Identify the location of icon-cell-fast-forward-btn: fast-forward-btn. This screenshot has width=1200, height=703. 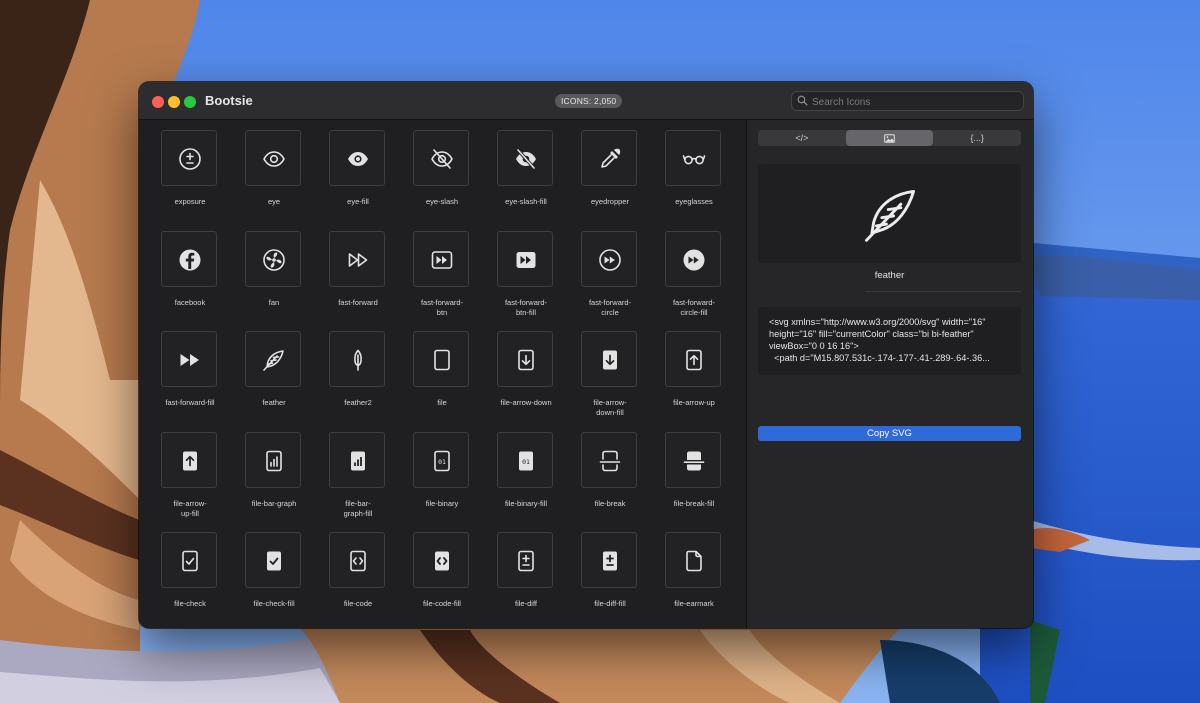
(442, 280).